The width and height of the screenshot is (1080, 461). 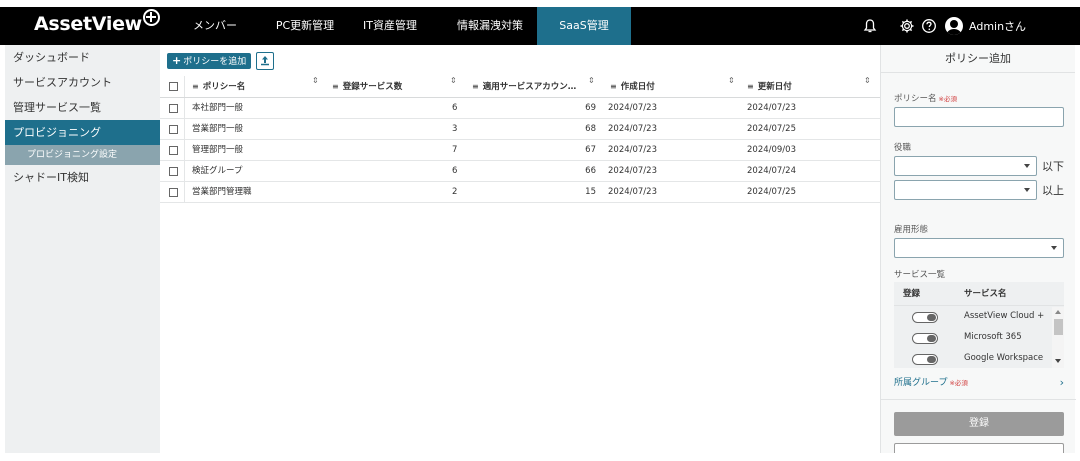 What do you see at coordinates (520, 171) in the screenshot?
I see `table-row: 検証グループ 6 66 2024/07/23 2024/07/24` at bounding box center [520, 171].